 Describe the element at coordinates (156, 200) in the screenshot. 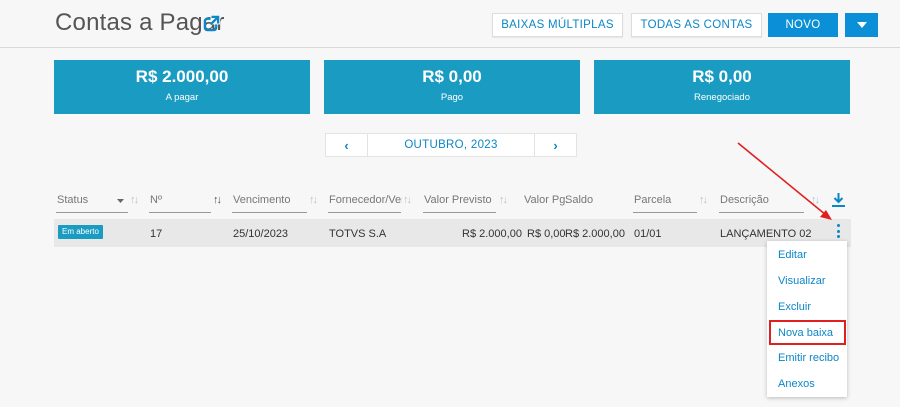

I see `column-header-numero: Nº` at that location.